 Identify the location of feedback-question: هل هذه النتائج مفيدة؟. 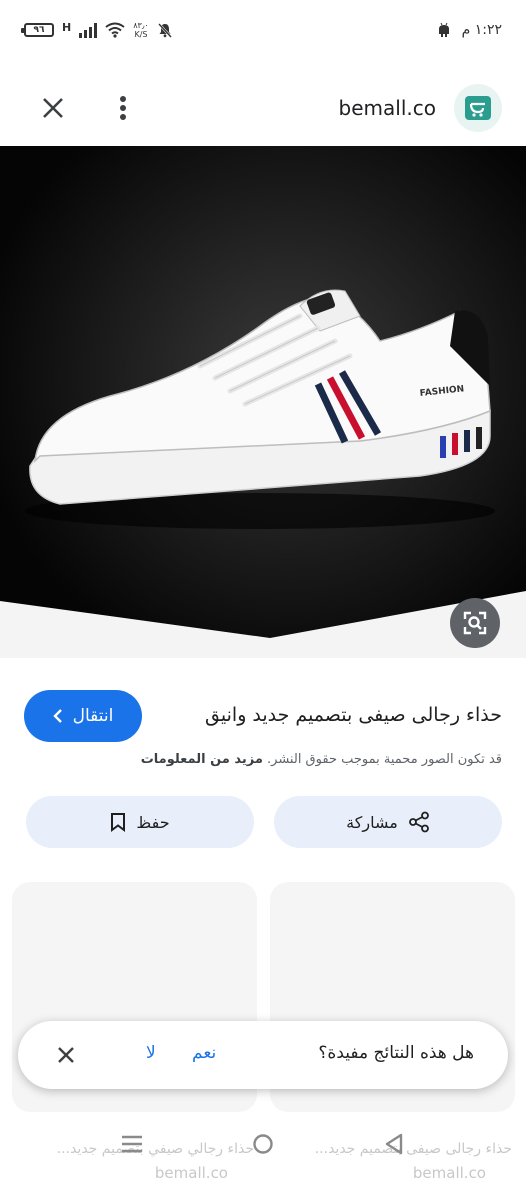
(396, 1053).